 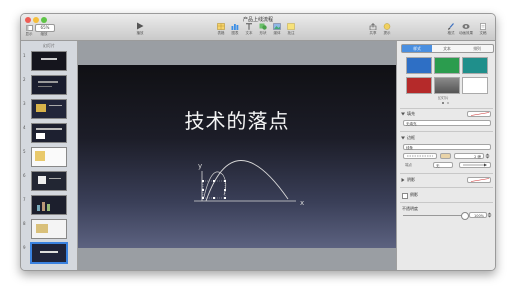 I want to click on slide-number: 4, so click(x=24, y=127).